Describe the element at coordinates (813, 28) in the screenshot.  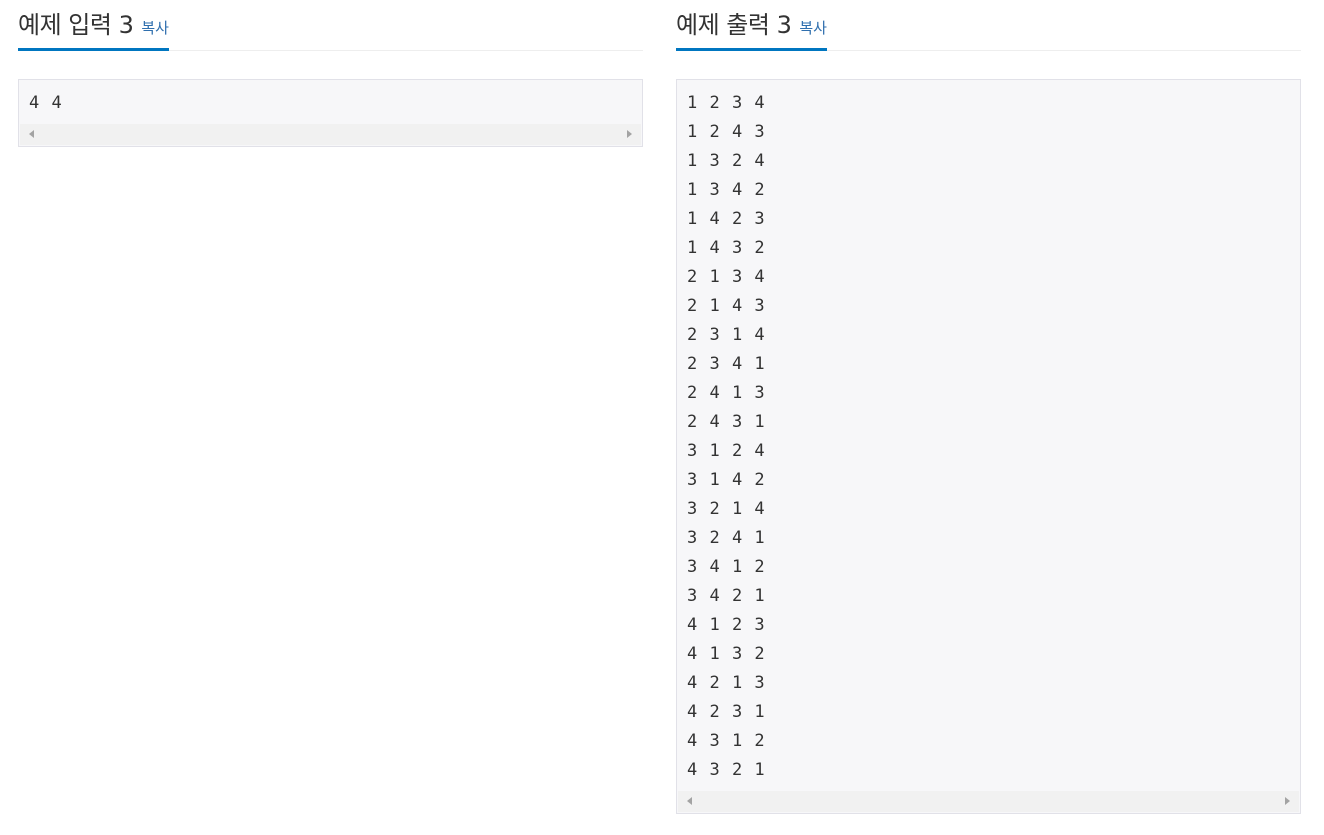
I see `copy-output-button: 복사` at that location.